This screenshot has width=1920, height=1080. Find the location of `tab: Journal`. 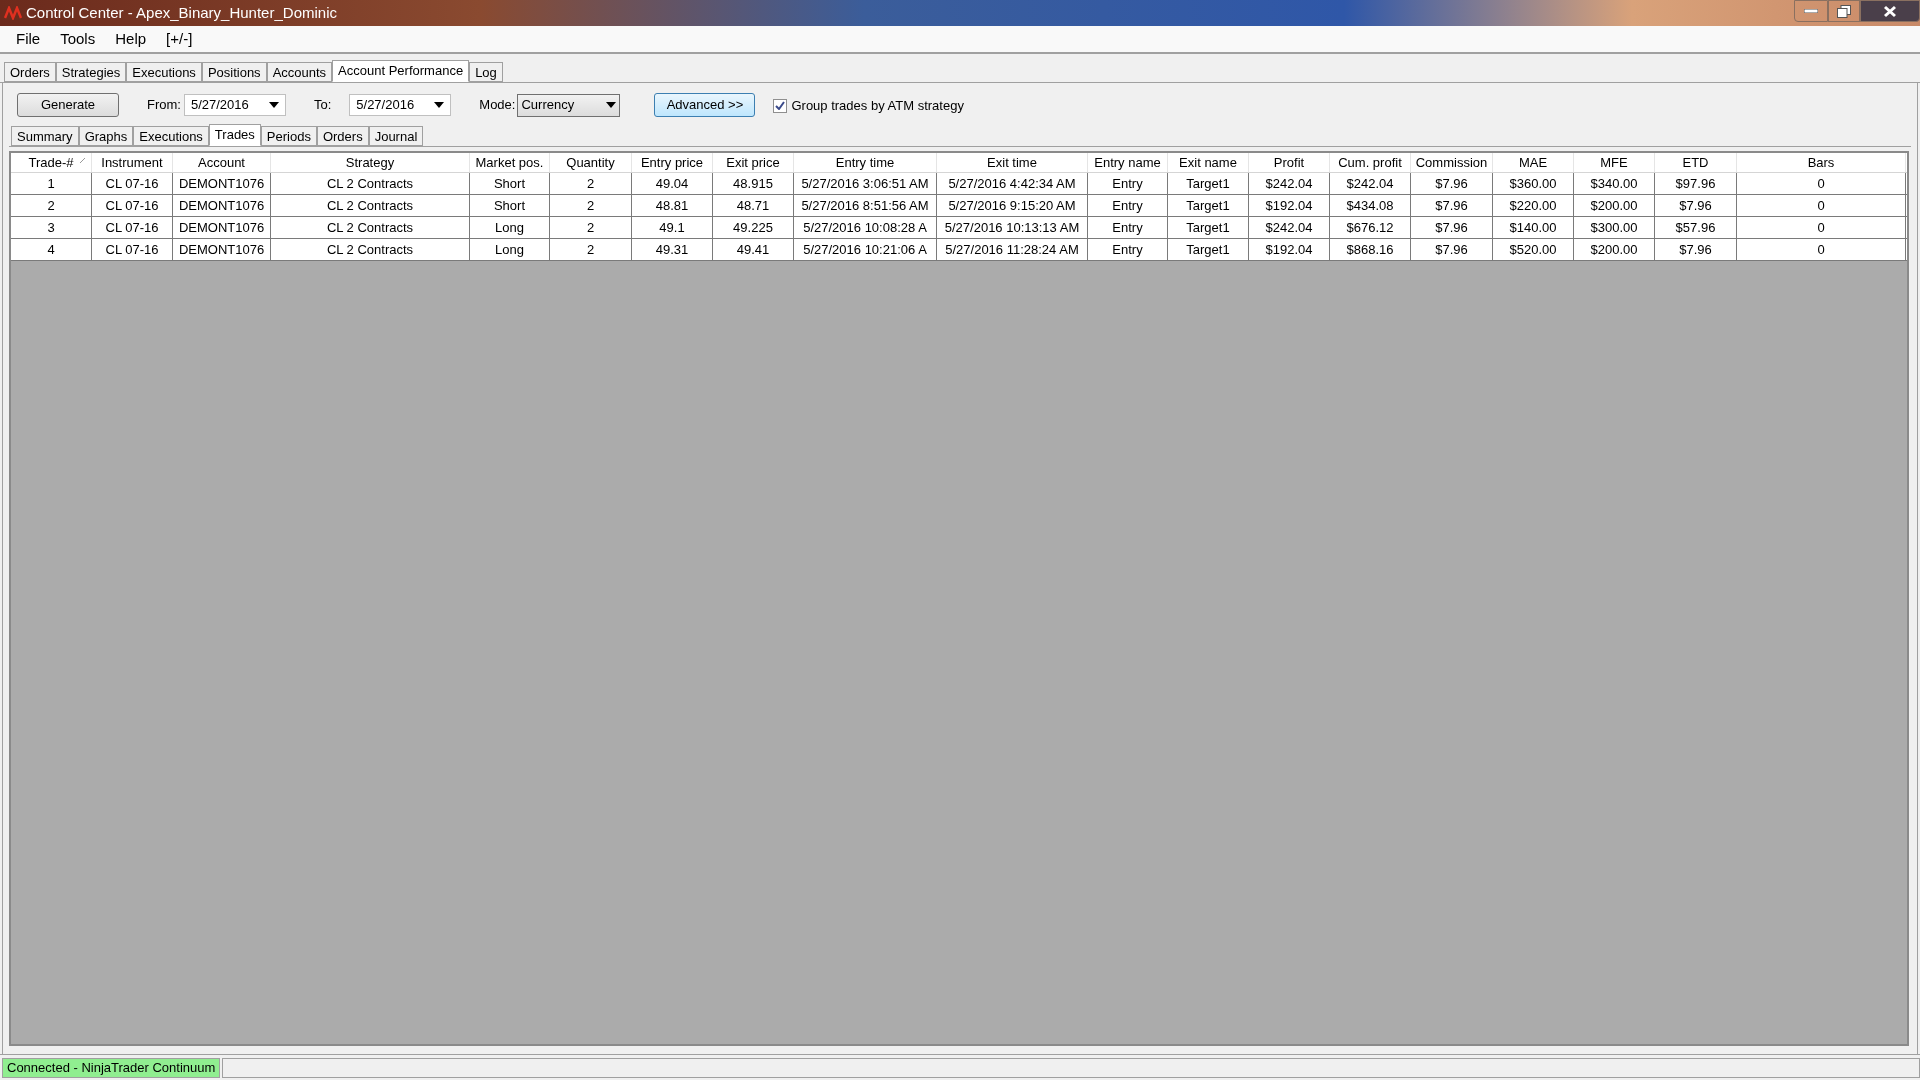

tab: Journal is located at coordinates (396, 136).